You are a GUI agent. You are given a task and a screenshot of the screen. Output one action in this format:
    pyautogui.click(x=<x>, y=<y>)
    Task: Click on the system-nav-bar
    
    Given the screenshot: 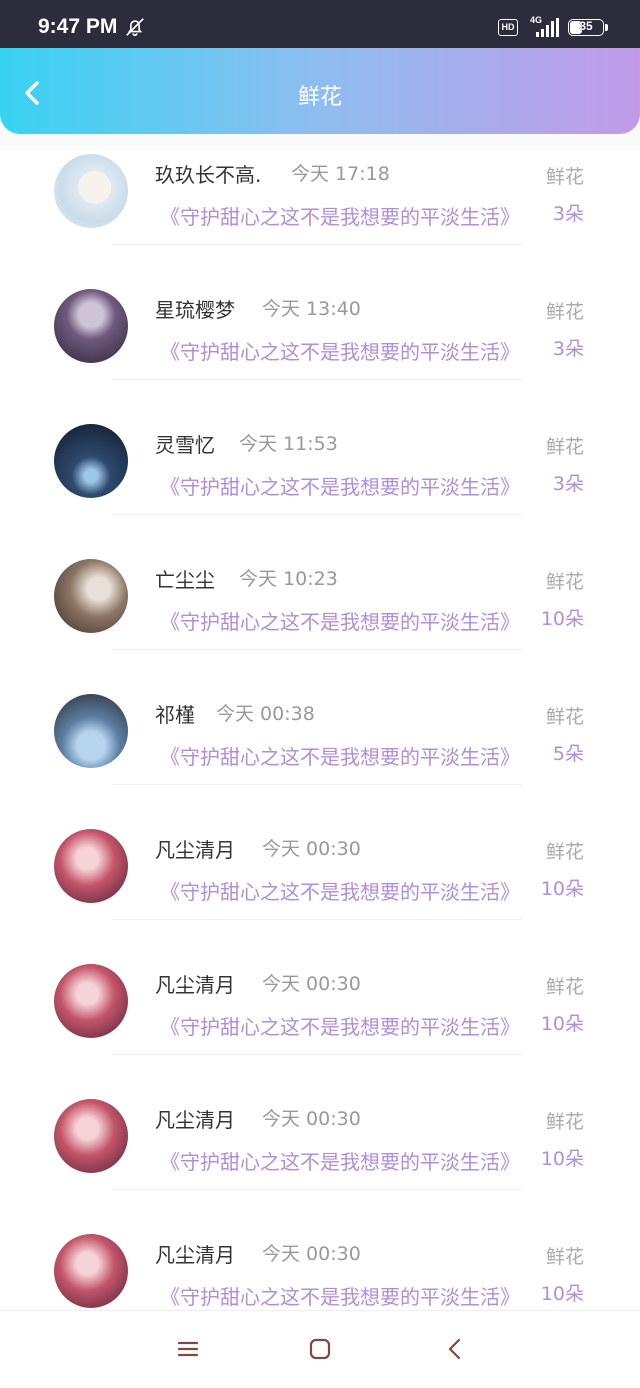 What is the action you would take?
    pyautogui.click(x=320, y=1349)
    